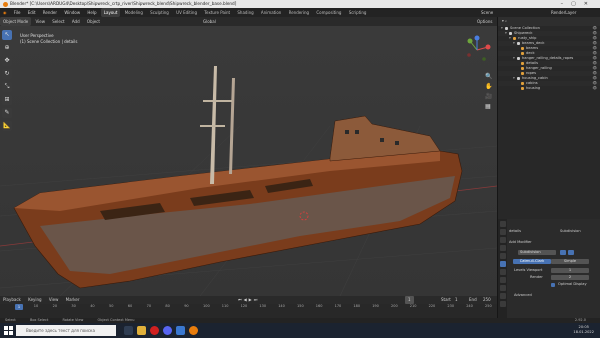 The image size is (600, 338). I want to click on outliner-row: housing 👁, so click(549, 88).